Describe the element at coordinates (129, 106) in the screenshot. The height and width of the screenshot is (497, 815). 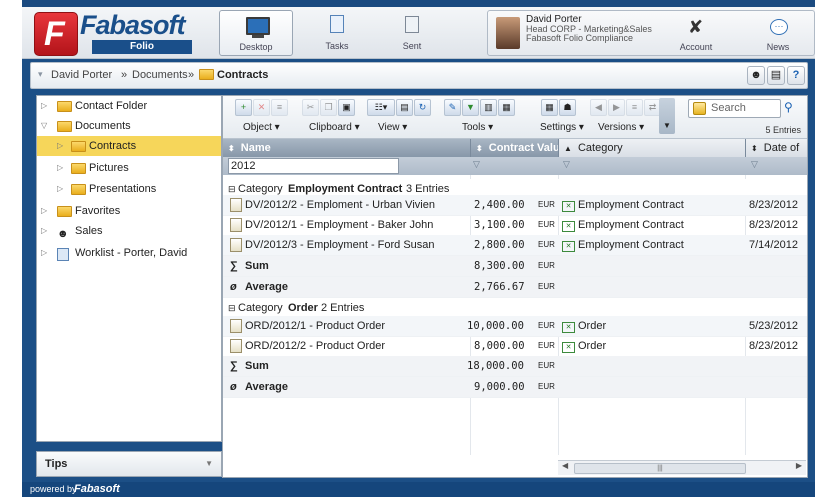
I see `tree-item-contact-folder: ▷ Contact Folder` at that location.